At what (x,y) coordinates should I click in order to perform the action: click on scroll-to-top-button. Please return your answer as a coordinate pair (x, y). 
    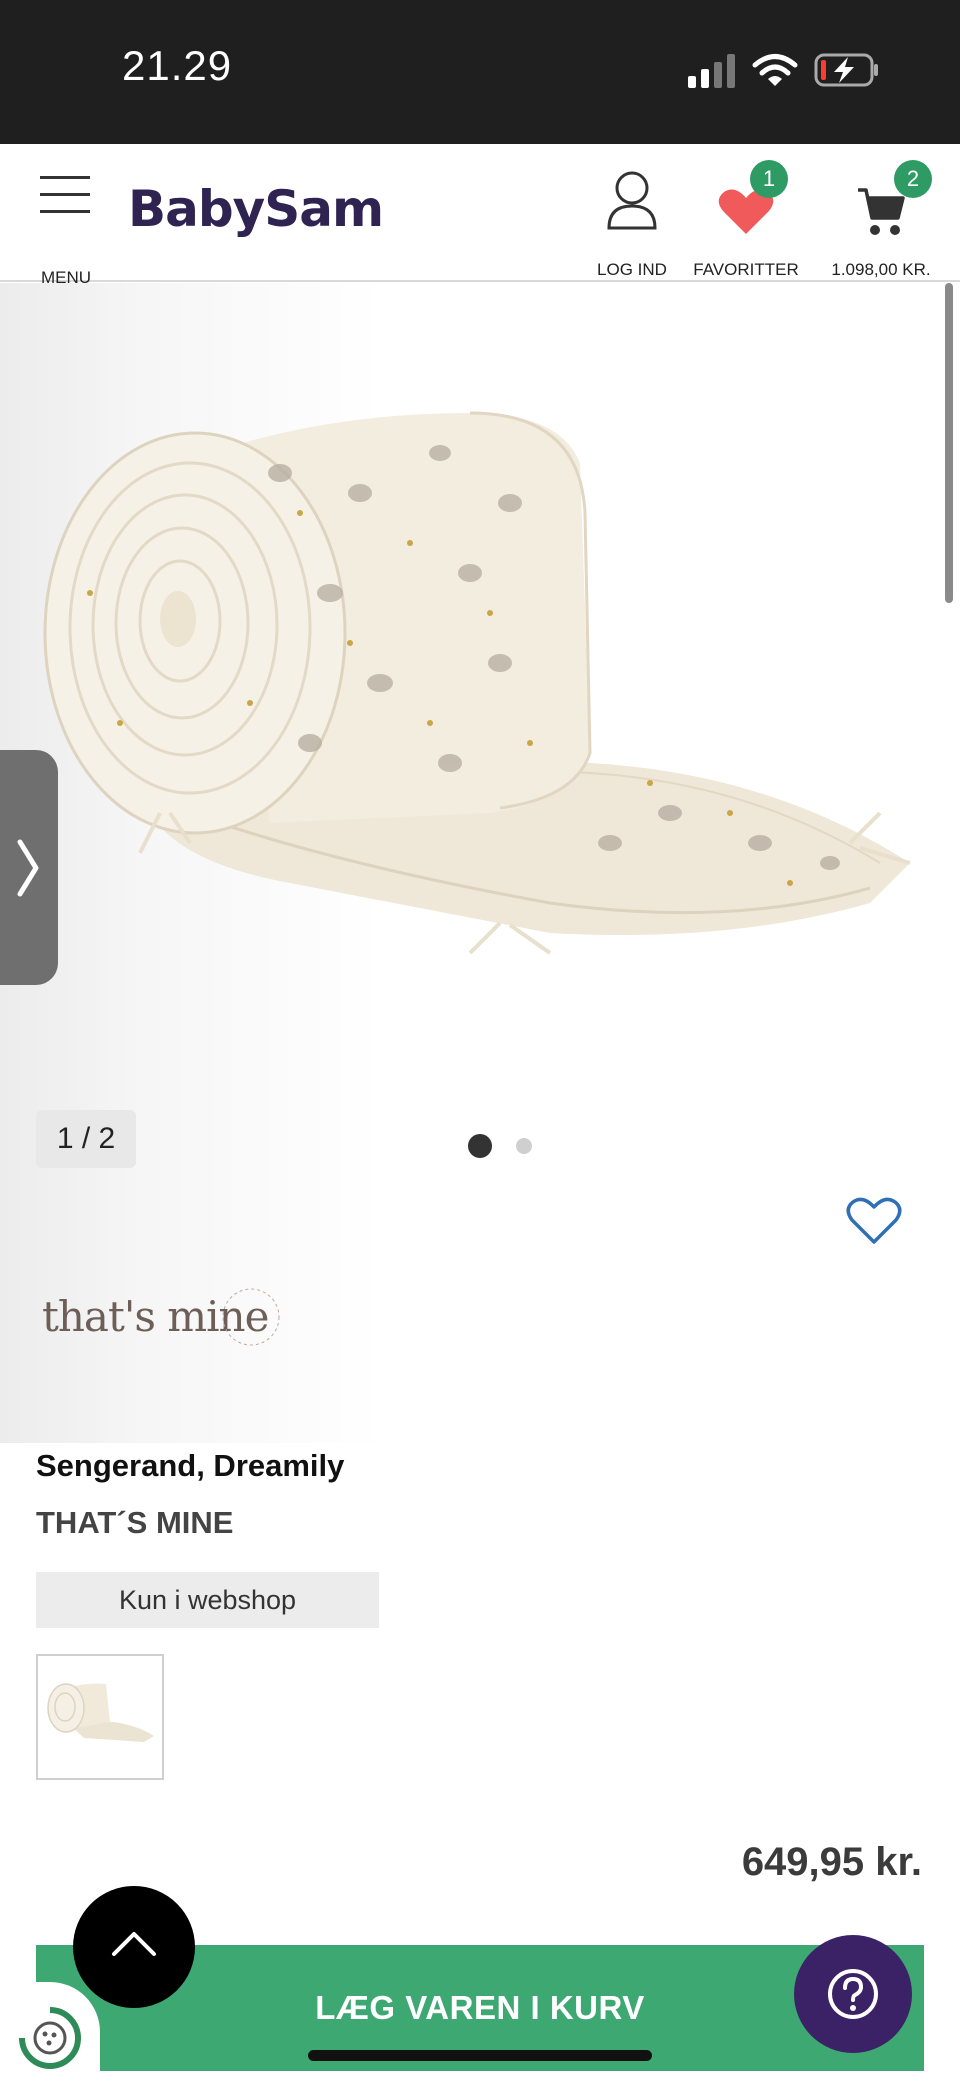
    Looking at the image, I should click on (134, 1947).